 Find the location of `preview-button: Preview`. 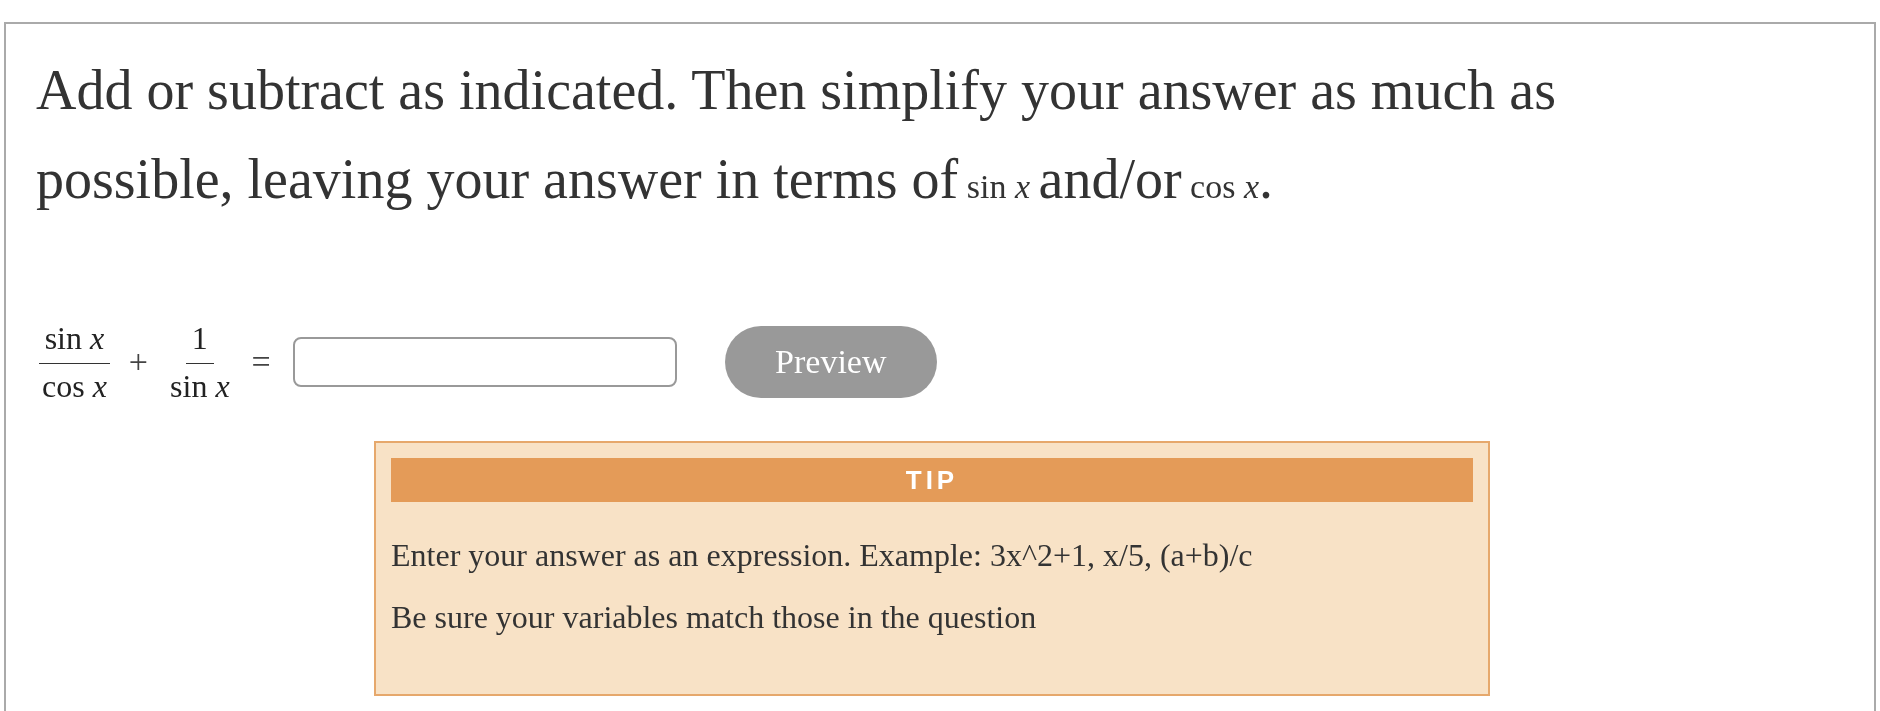

preview-button: Preview is located at coordinates (830, 362).